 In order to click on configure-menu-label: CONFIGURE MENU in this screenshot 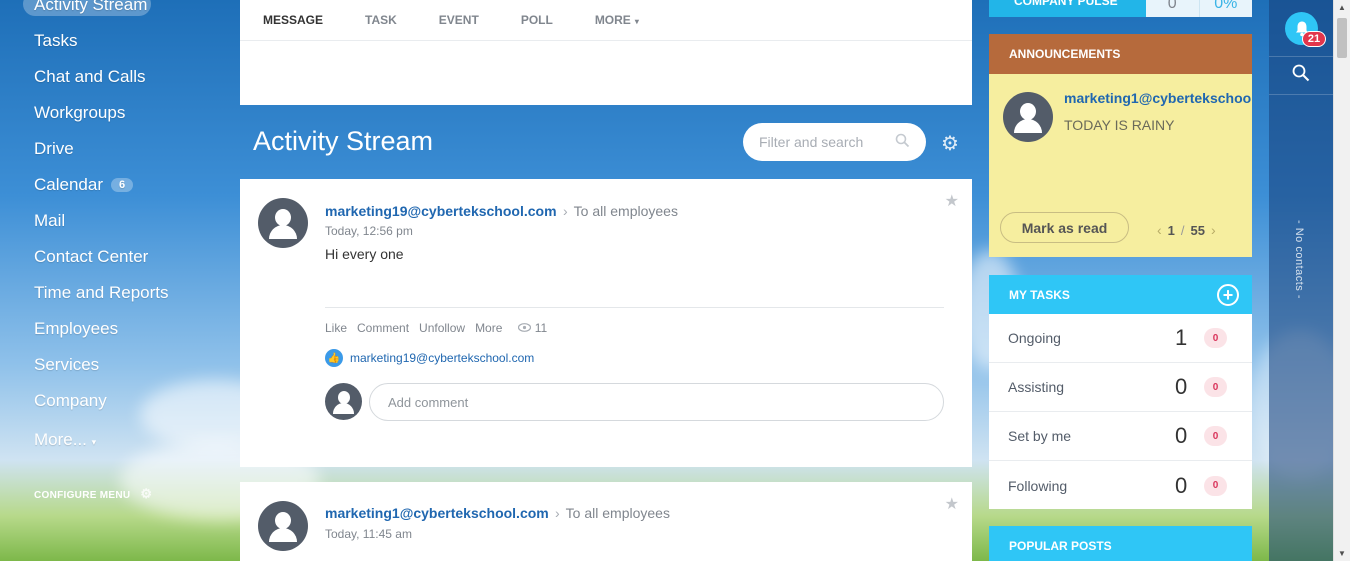, I will do `click(82, 495)`.